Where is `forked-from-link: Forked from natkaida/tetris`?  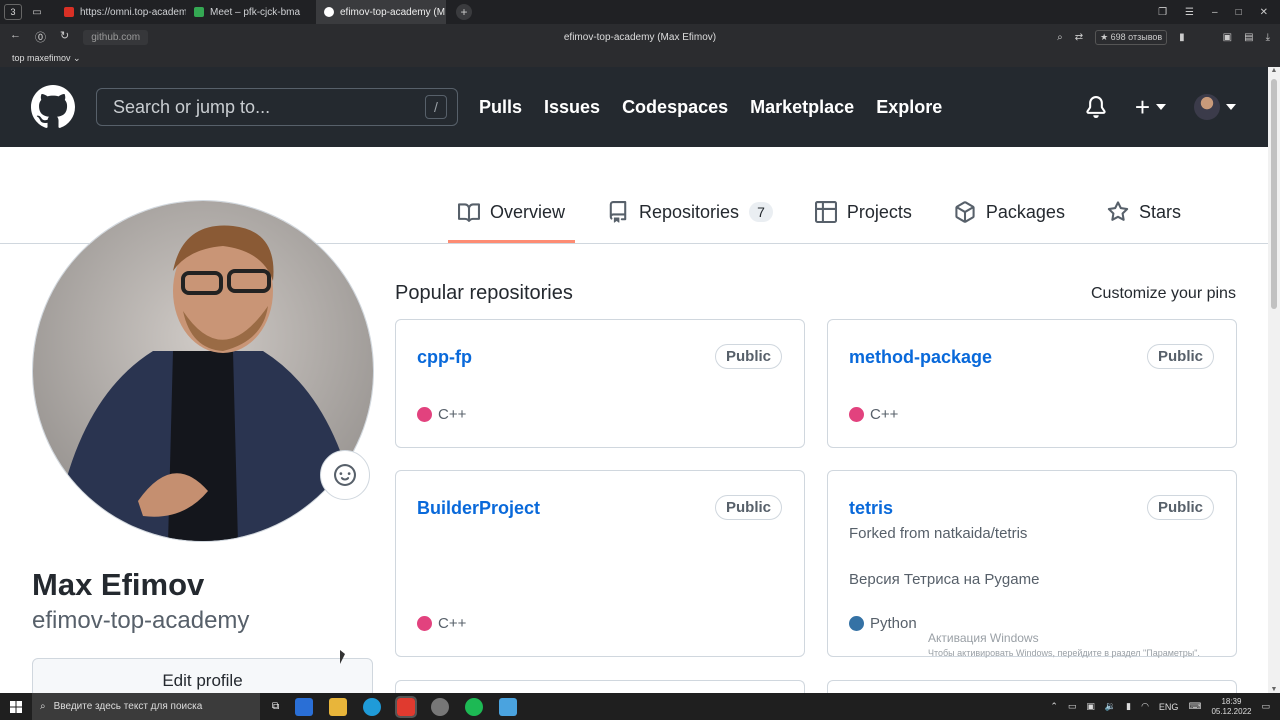
forked-from-link: Forked from natkaida/tetris is located at coordinates (938, 533).